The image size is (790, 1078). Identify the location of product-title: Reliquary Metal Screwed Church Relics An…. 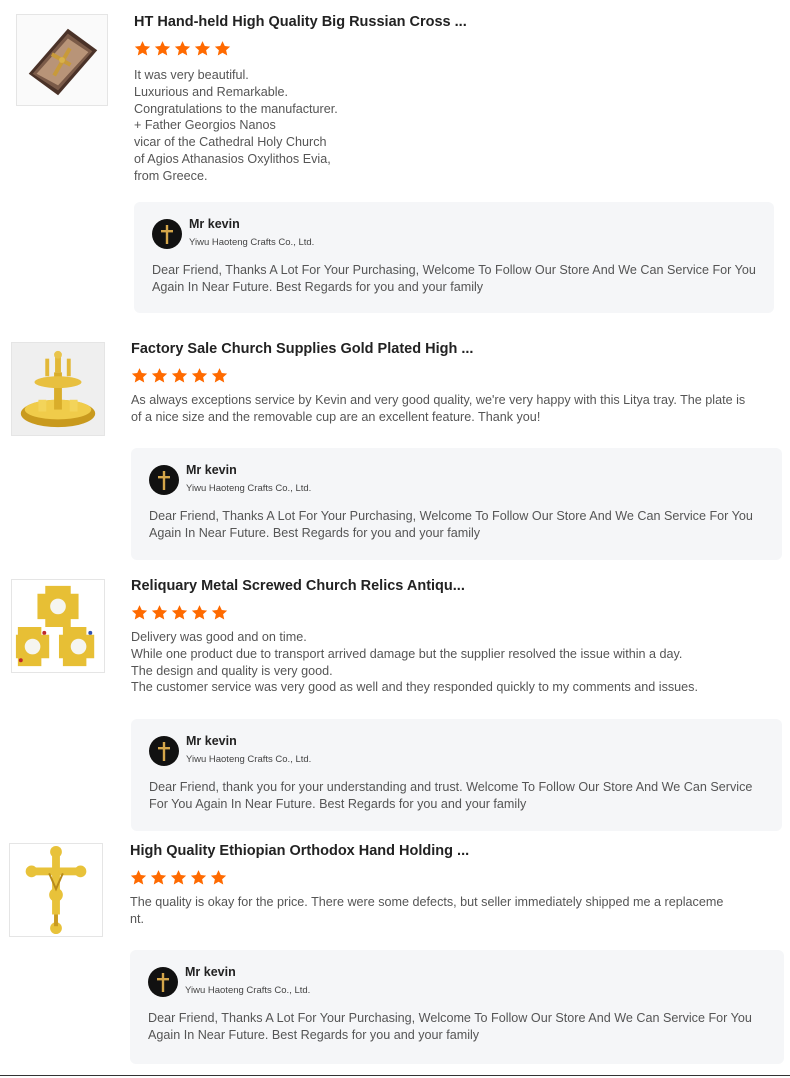
(451, 586).